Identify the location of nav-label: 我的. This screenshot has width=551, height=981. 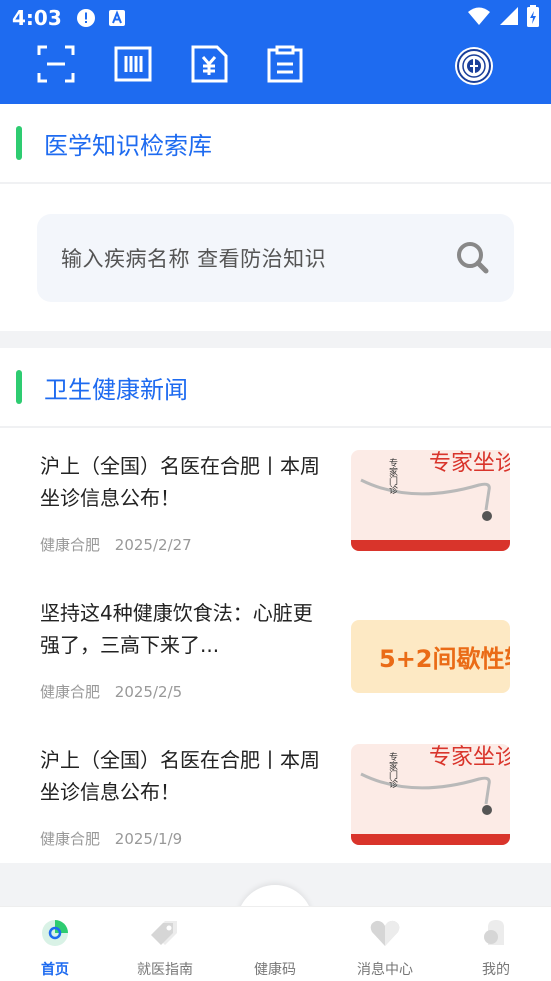
(496, 970).